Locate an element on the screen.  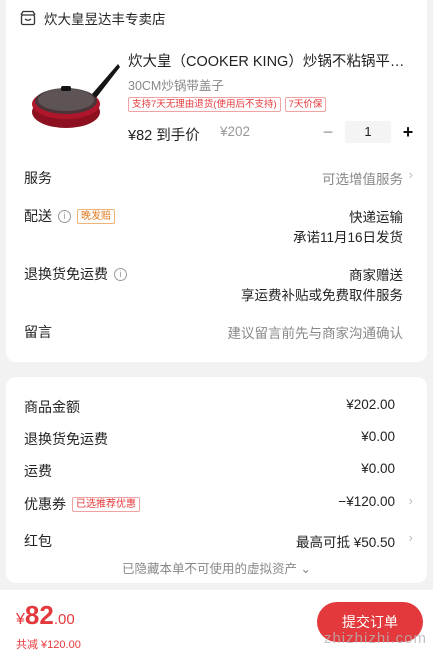
service-label: 服务 is located at coordinates (38, 178).